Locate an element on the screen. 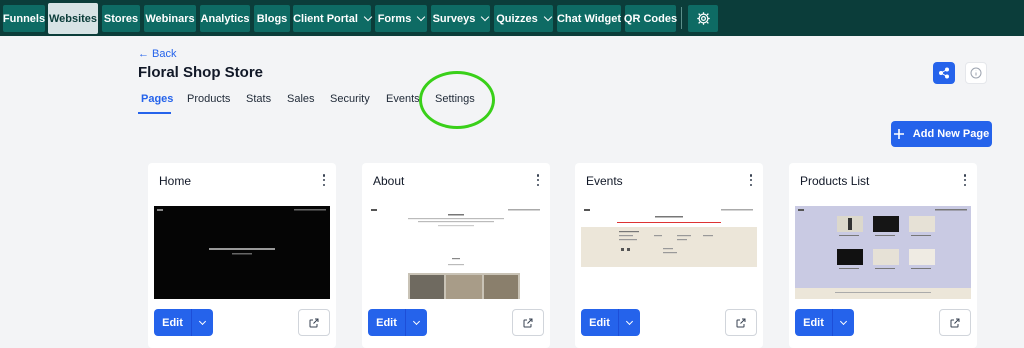  nav-item-blogs: Blogs is located at coordinates (272, 18).